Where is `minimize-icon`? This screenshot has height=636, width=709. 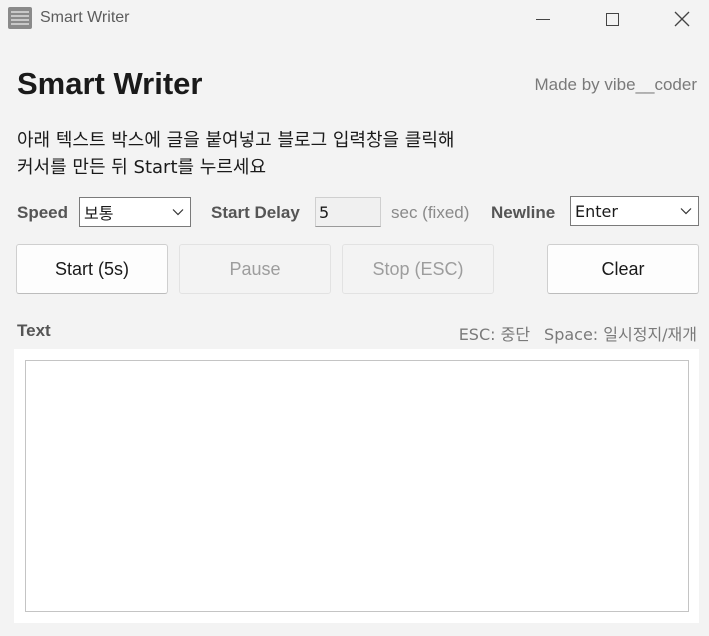 minimize-icon is located at coordinates (543, 19).